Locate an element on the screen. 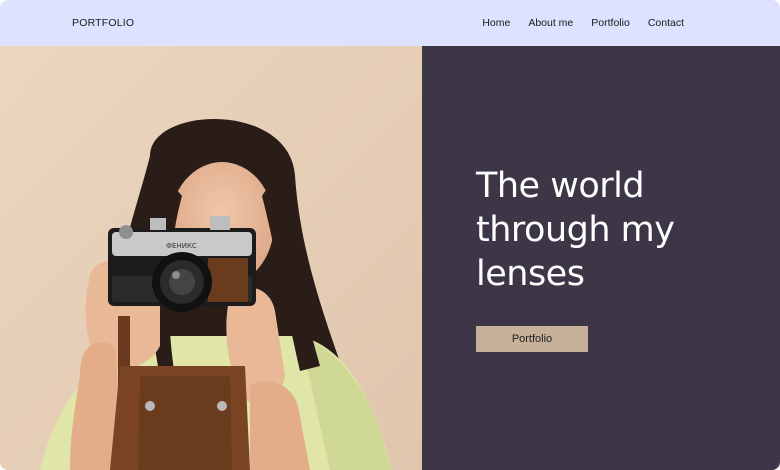 The image size is (780, 470). nav-home: Home is located at coordinates (496, 23).